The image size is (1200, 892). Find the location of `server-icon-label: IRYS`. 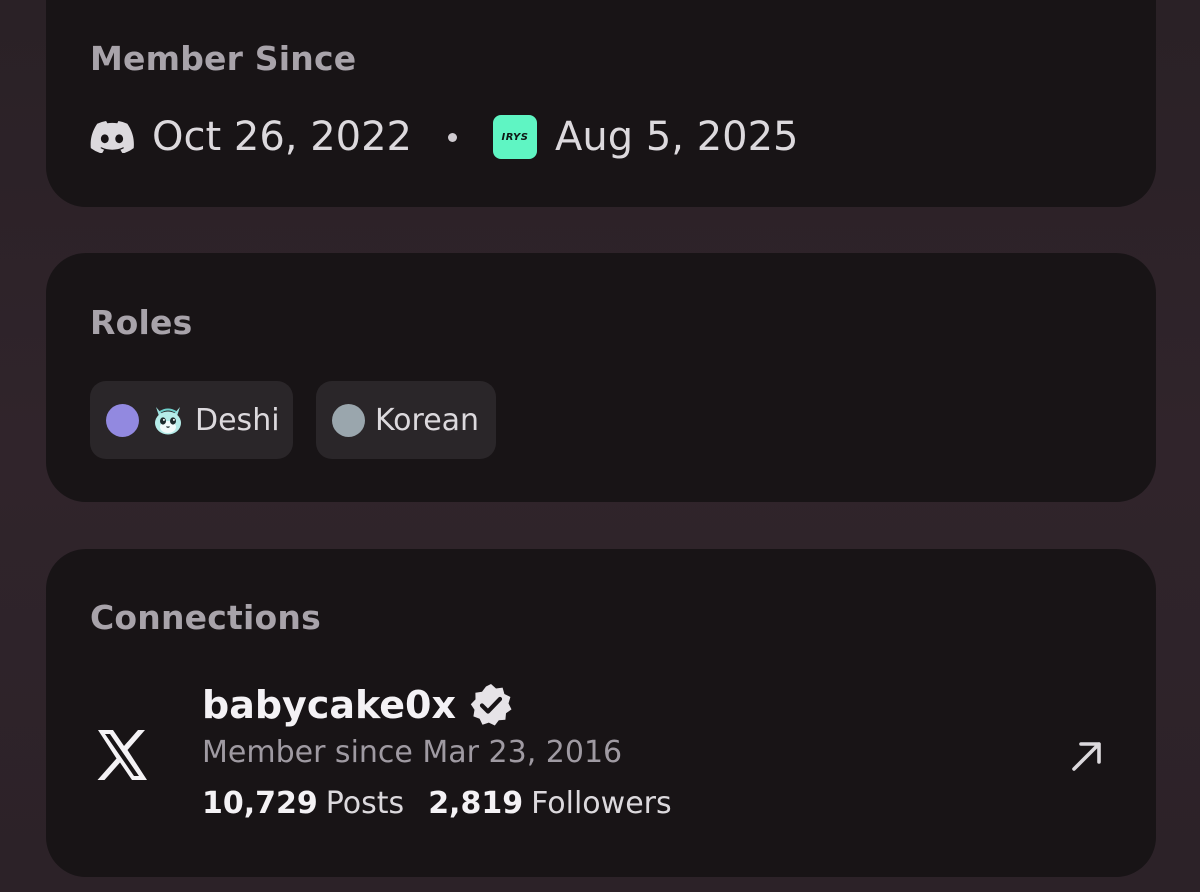

server-icon-label: IRYS is located at coordinates (515, 137).